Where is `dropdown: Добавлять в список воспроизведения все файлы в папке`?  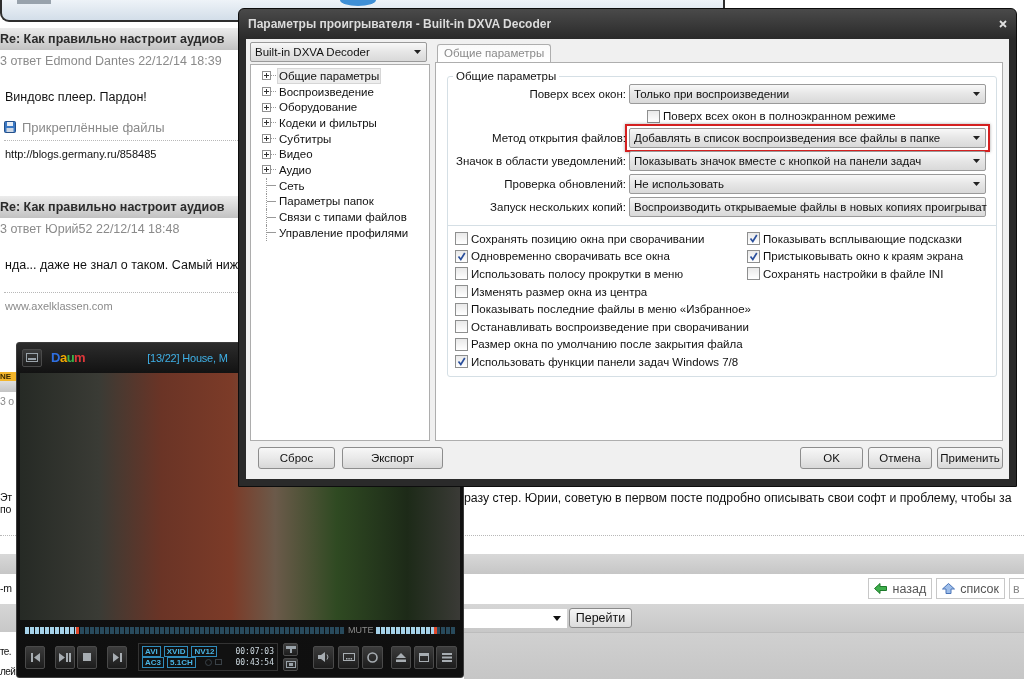 dropdown: Добавлять в список воспроизведения все файлы в папке is located at coordinates (807, 138).